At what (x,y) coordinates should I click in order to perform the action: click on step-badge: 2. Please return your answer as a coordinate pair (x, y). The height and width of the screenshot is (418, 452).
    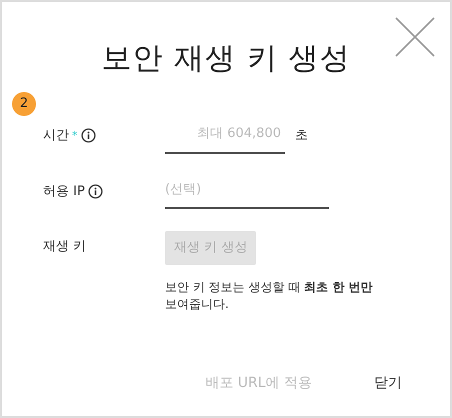
    Looking at the image, I should click on (24, 104).